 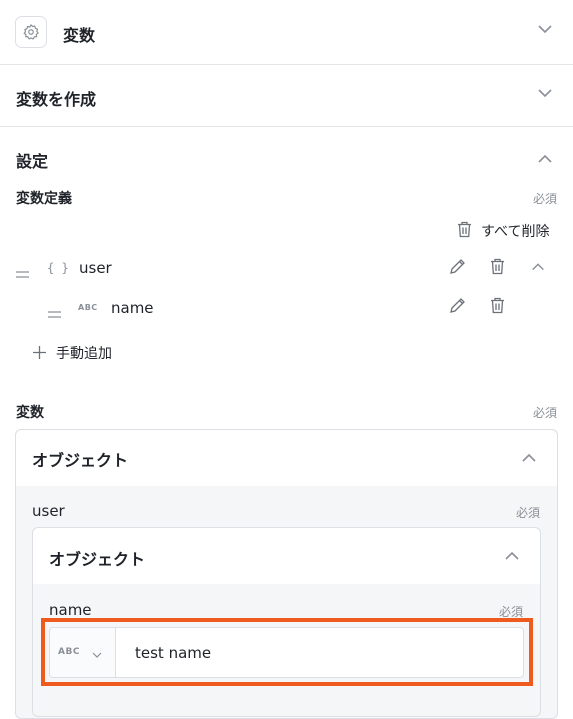 What do you see at coordinates (70, 610) in the screenshot?
I see `field-label-name: name` at bounding box center [70, 610].